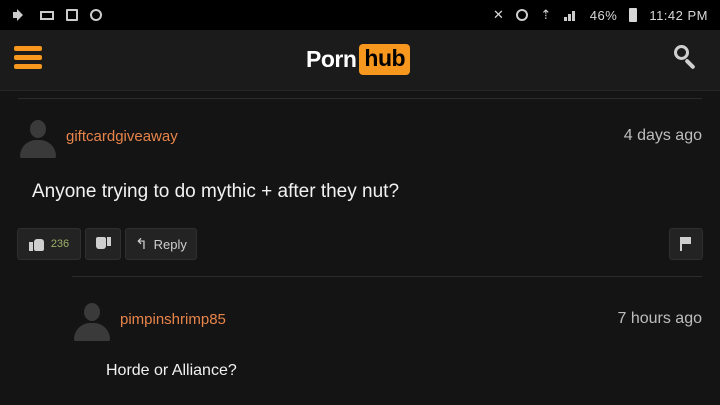  What do you see at coordinates (141, 244) in the screenshot?
I see `reply-arrow-icon: ↰` at bounding box center [141, 244].